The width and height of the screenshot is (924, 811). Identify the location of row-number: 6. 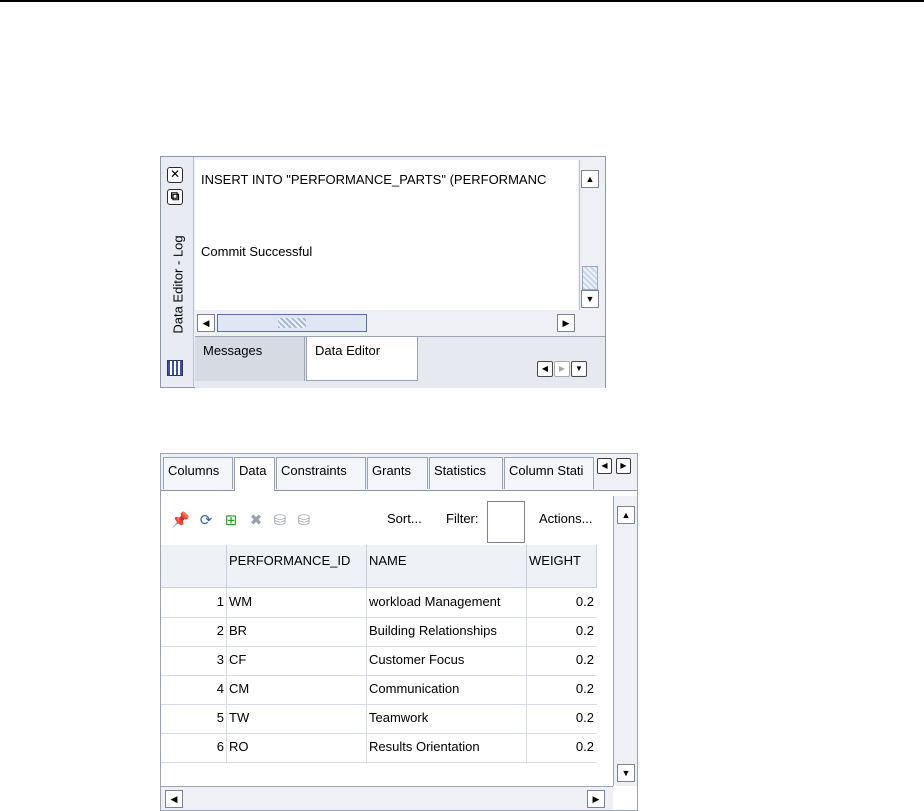
(194, 747).